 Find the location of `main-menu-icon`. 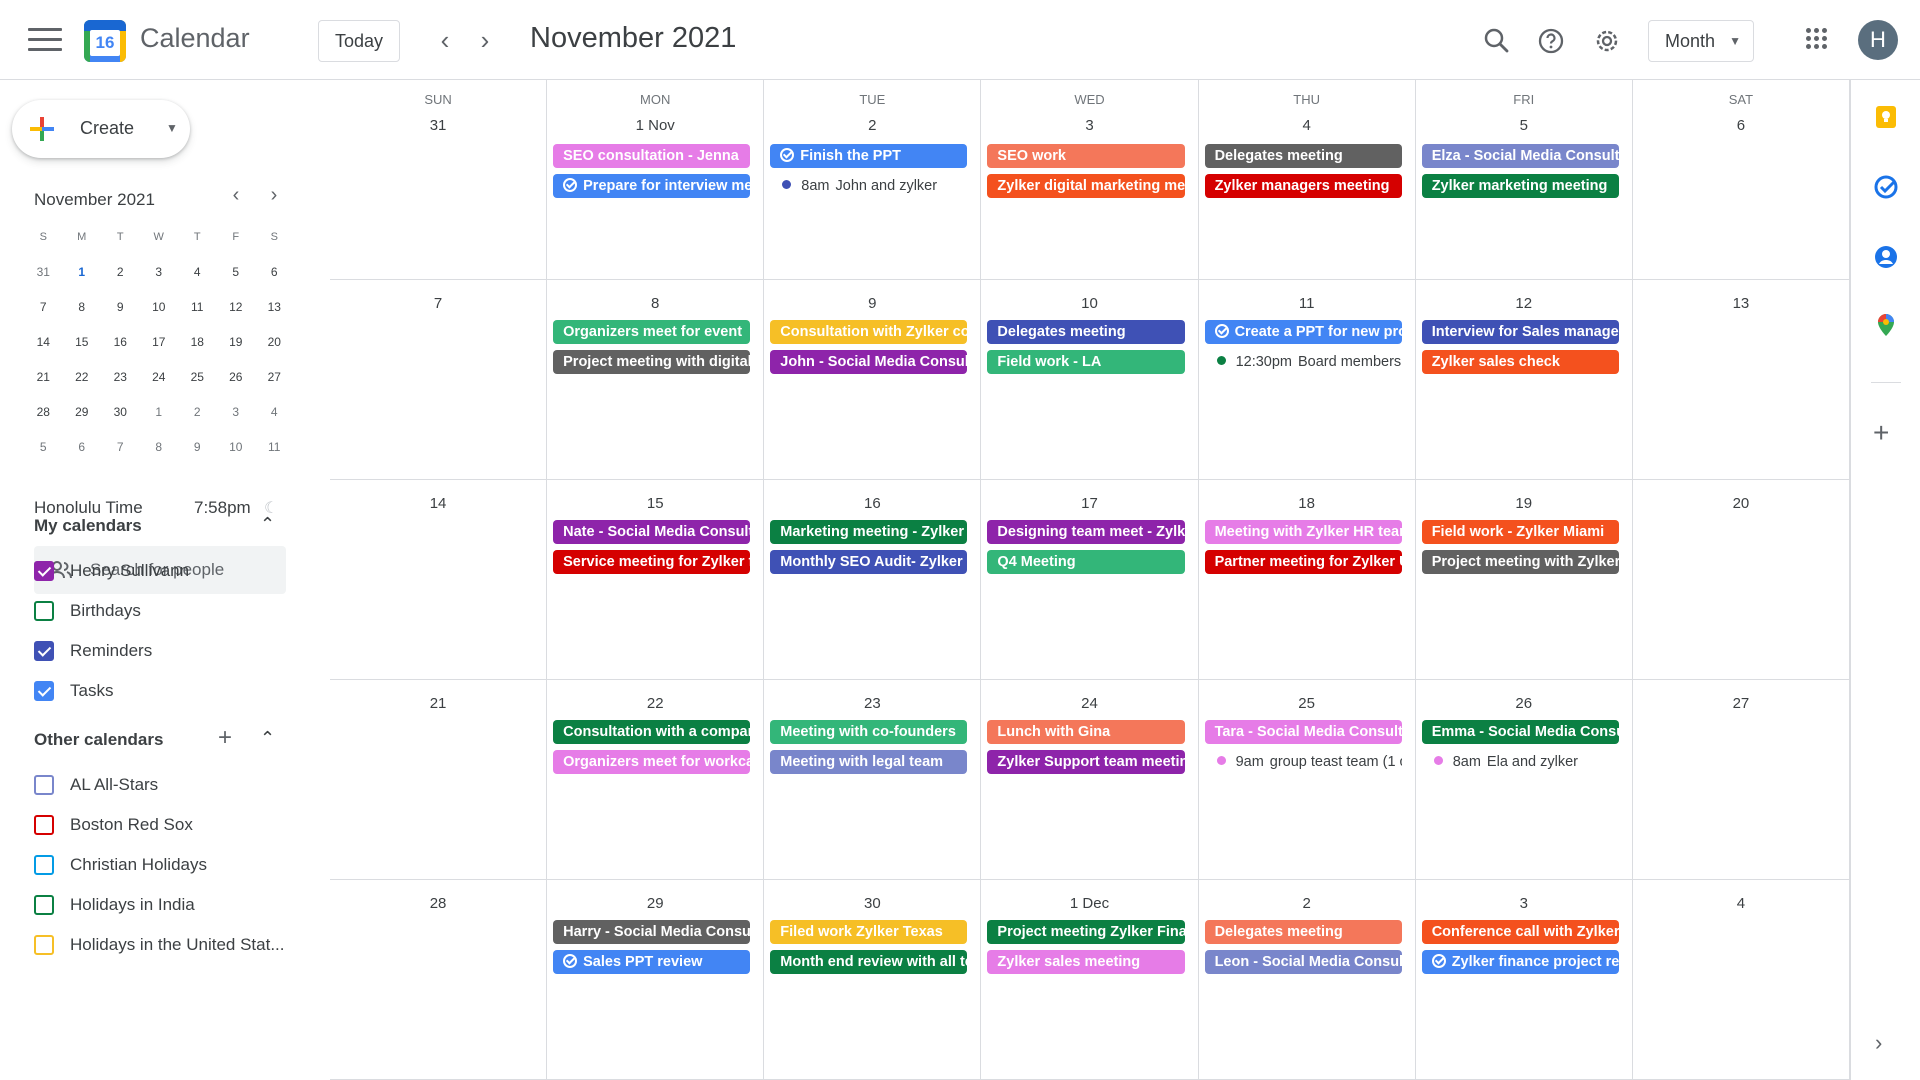

main-menu-icon is located at coordinates (45, 41).